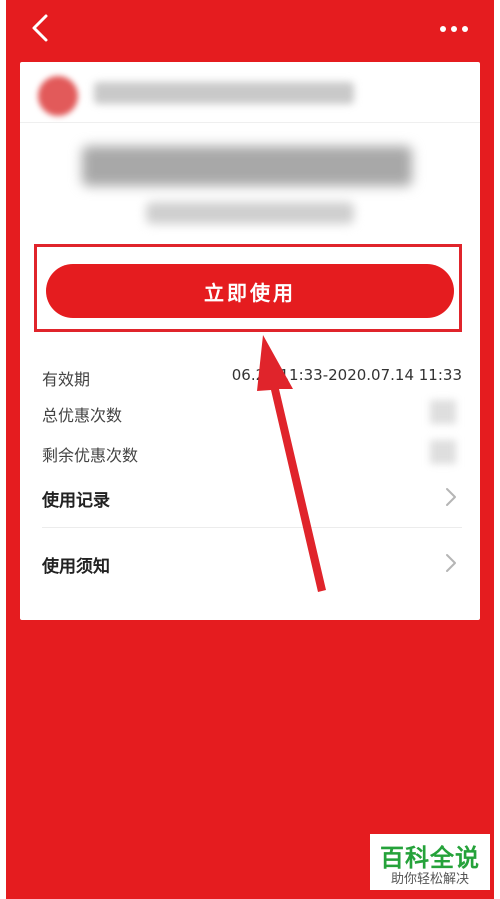 The height and width of the screenshot is (899, 500). Describe the element at coordinates (252, 564) in the screenshot. I see `usage-notice-row: 使用须知` at that location.